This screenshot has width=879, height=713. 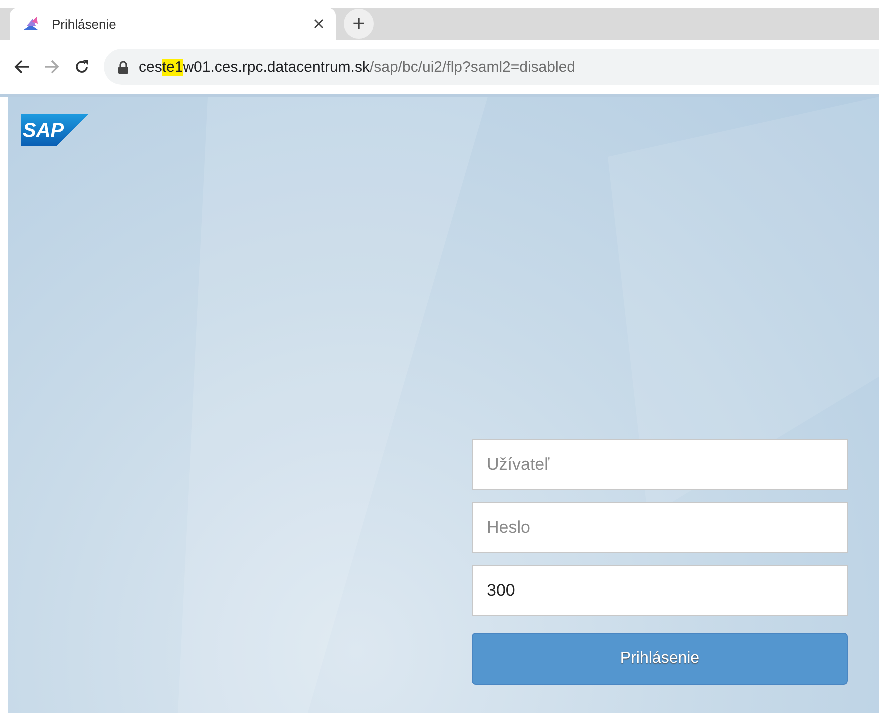 What do you see at coordinates (319, 24) in the screenshot?
I see `close-icon` at bounding box center [319, 24].